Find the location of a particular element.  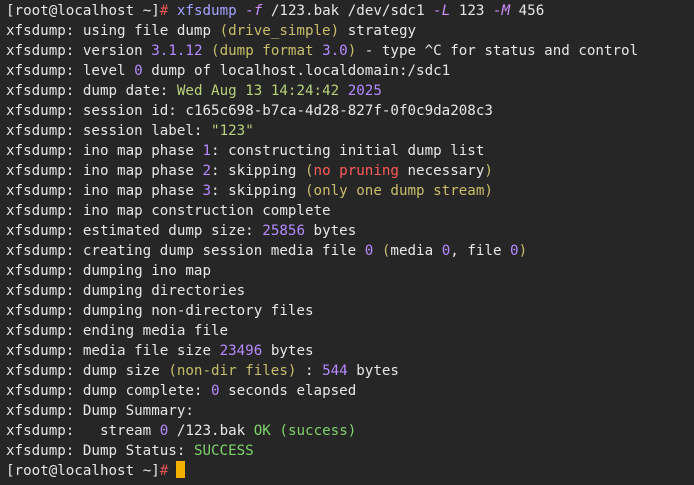

command-flag-L: -L is located at coordinates (442, 11).